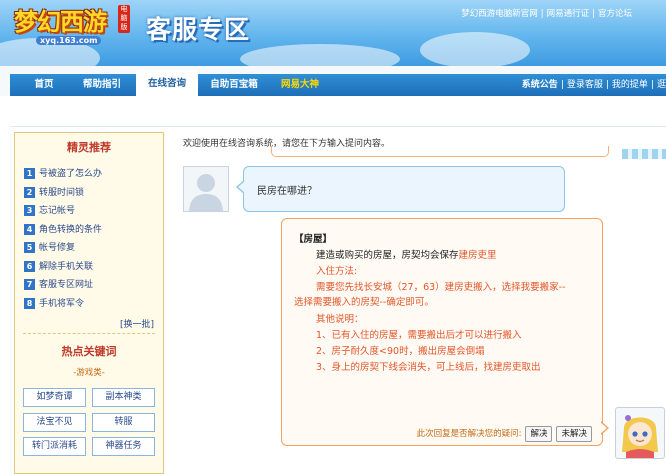 This screenshot has height=474, width=666. What do you see at coordinates (539, 434) in the screenshot?
I see `solved-button: 解决` at bounding box center [539, 434].